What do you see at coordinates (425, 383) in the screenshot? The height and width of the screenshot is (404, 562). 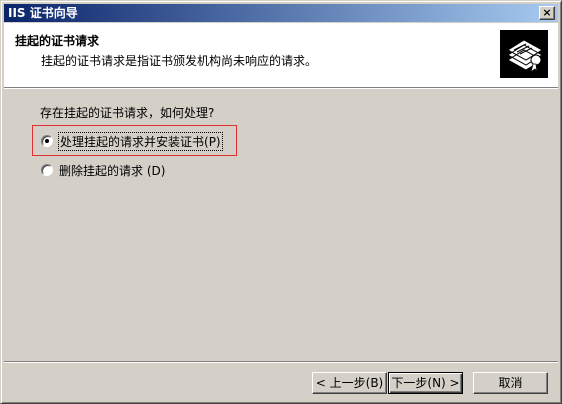 I see `next-button: 下一步(N) >` at bounding box center [425, 383].